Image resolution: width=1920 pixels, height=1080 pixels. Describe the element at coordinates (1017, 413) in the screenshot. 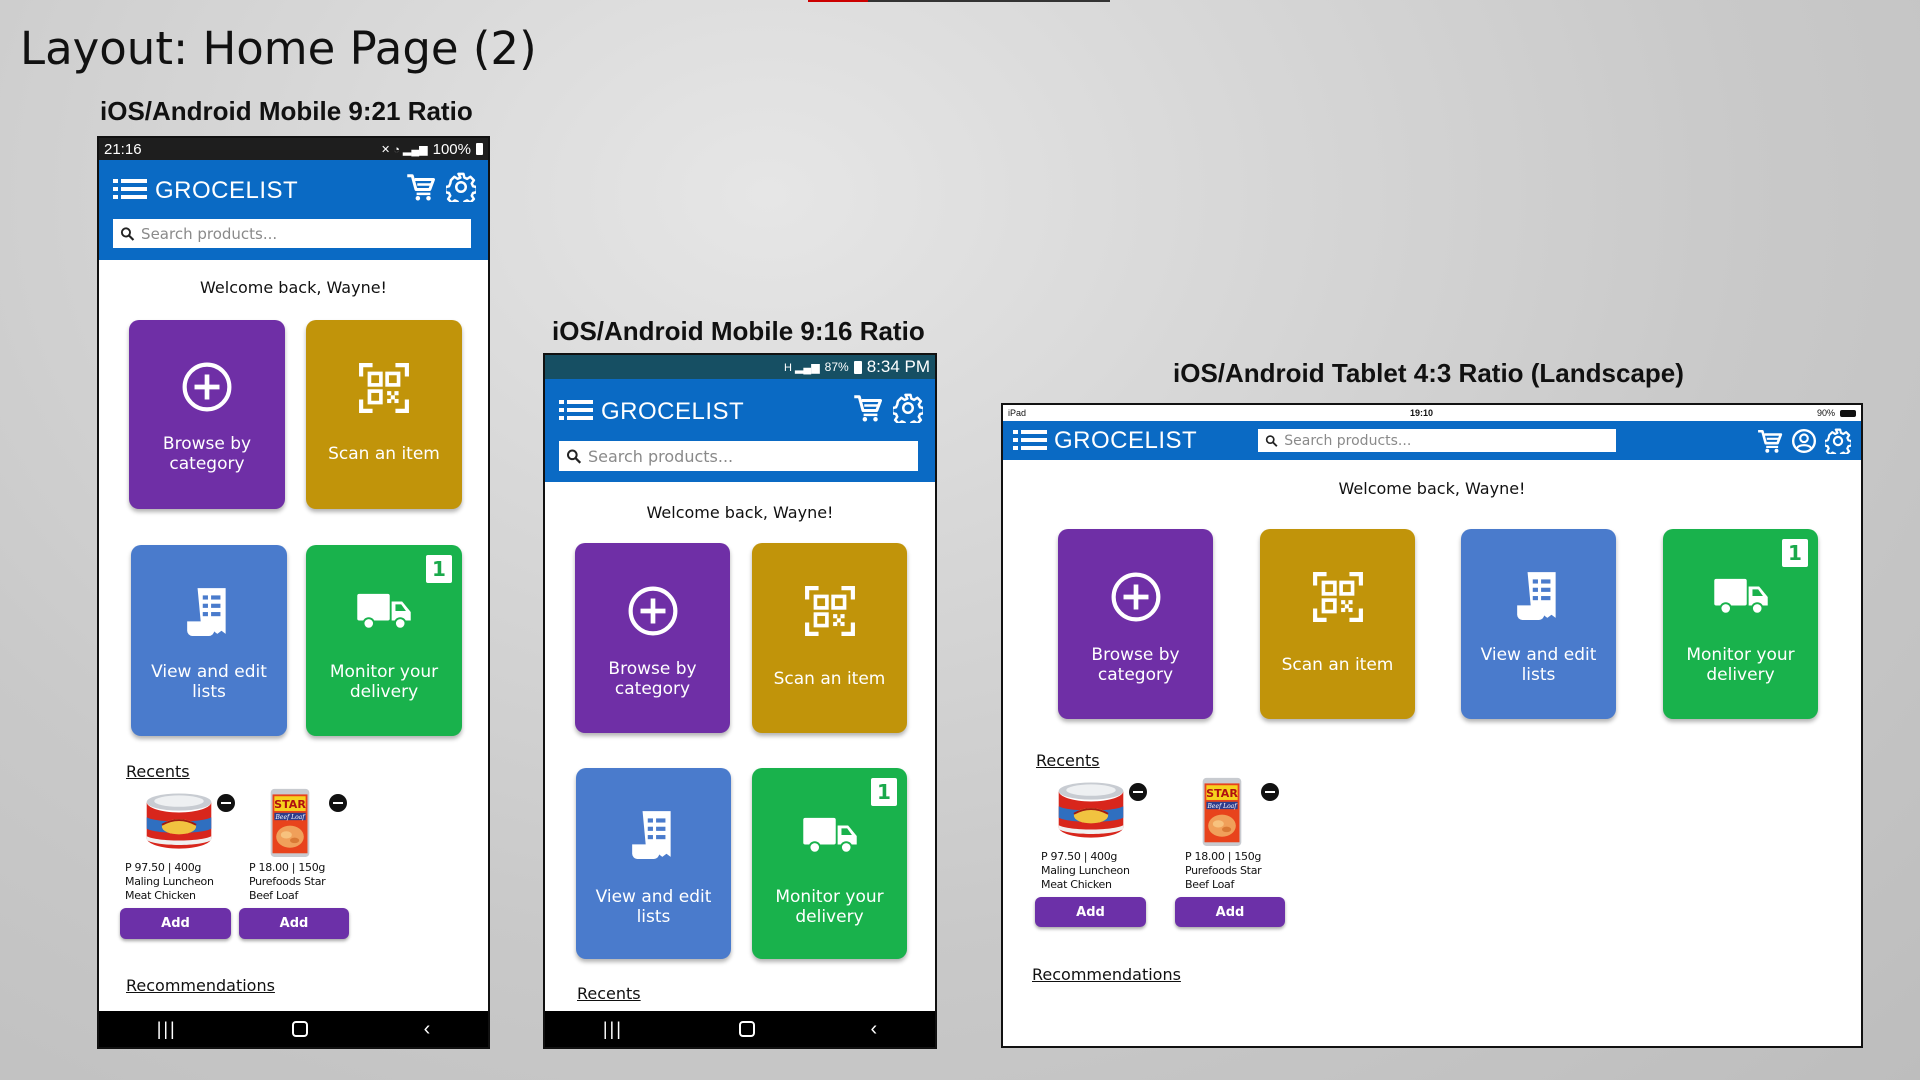

I see `status-device: iPad` at that location.